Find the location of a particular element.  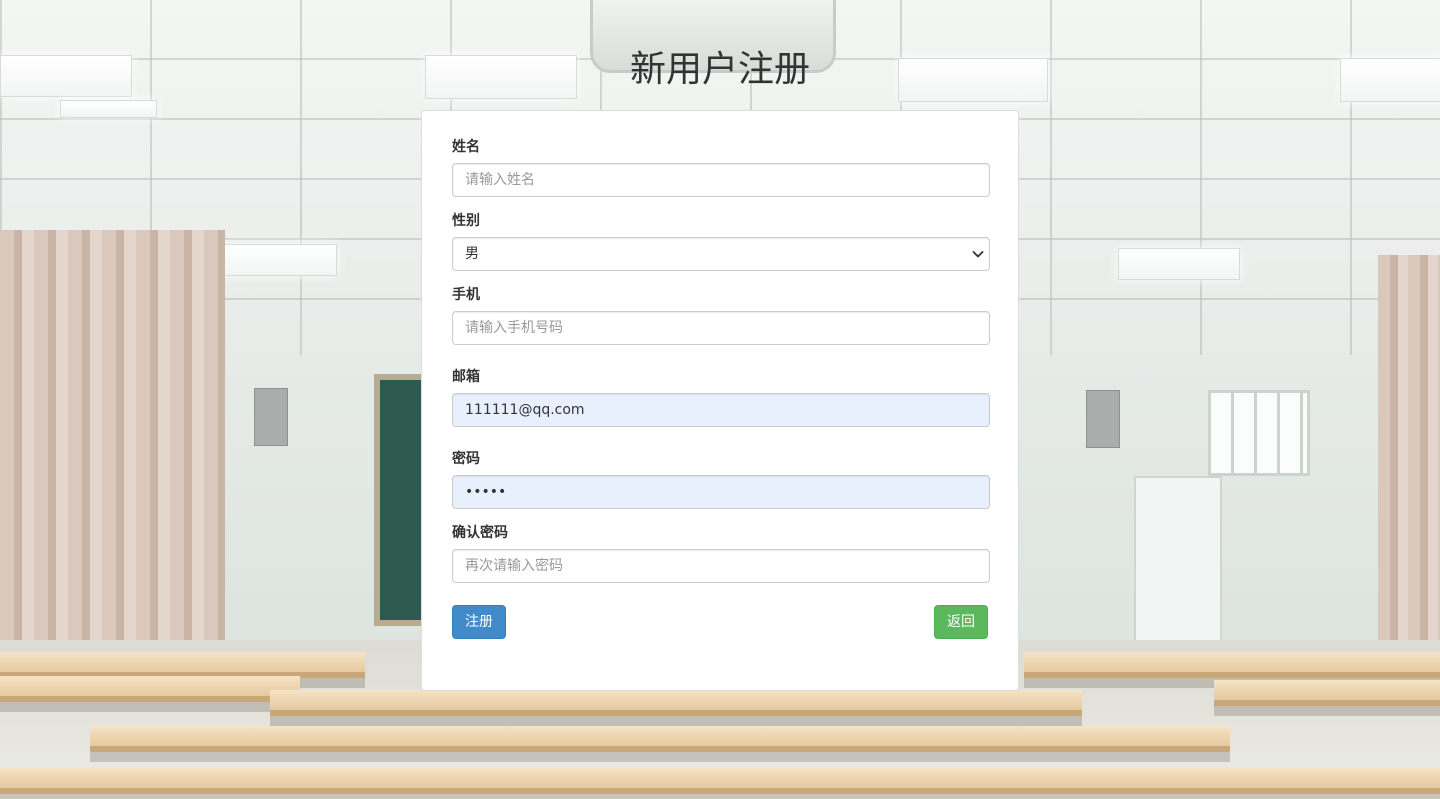

gender-select: 男 is located at coordinates (721, 254).